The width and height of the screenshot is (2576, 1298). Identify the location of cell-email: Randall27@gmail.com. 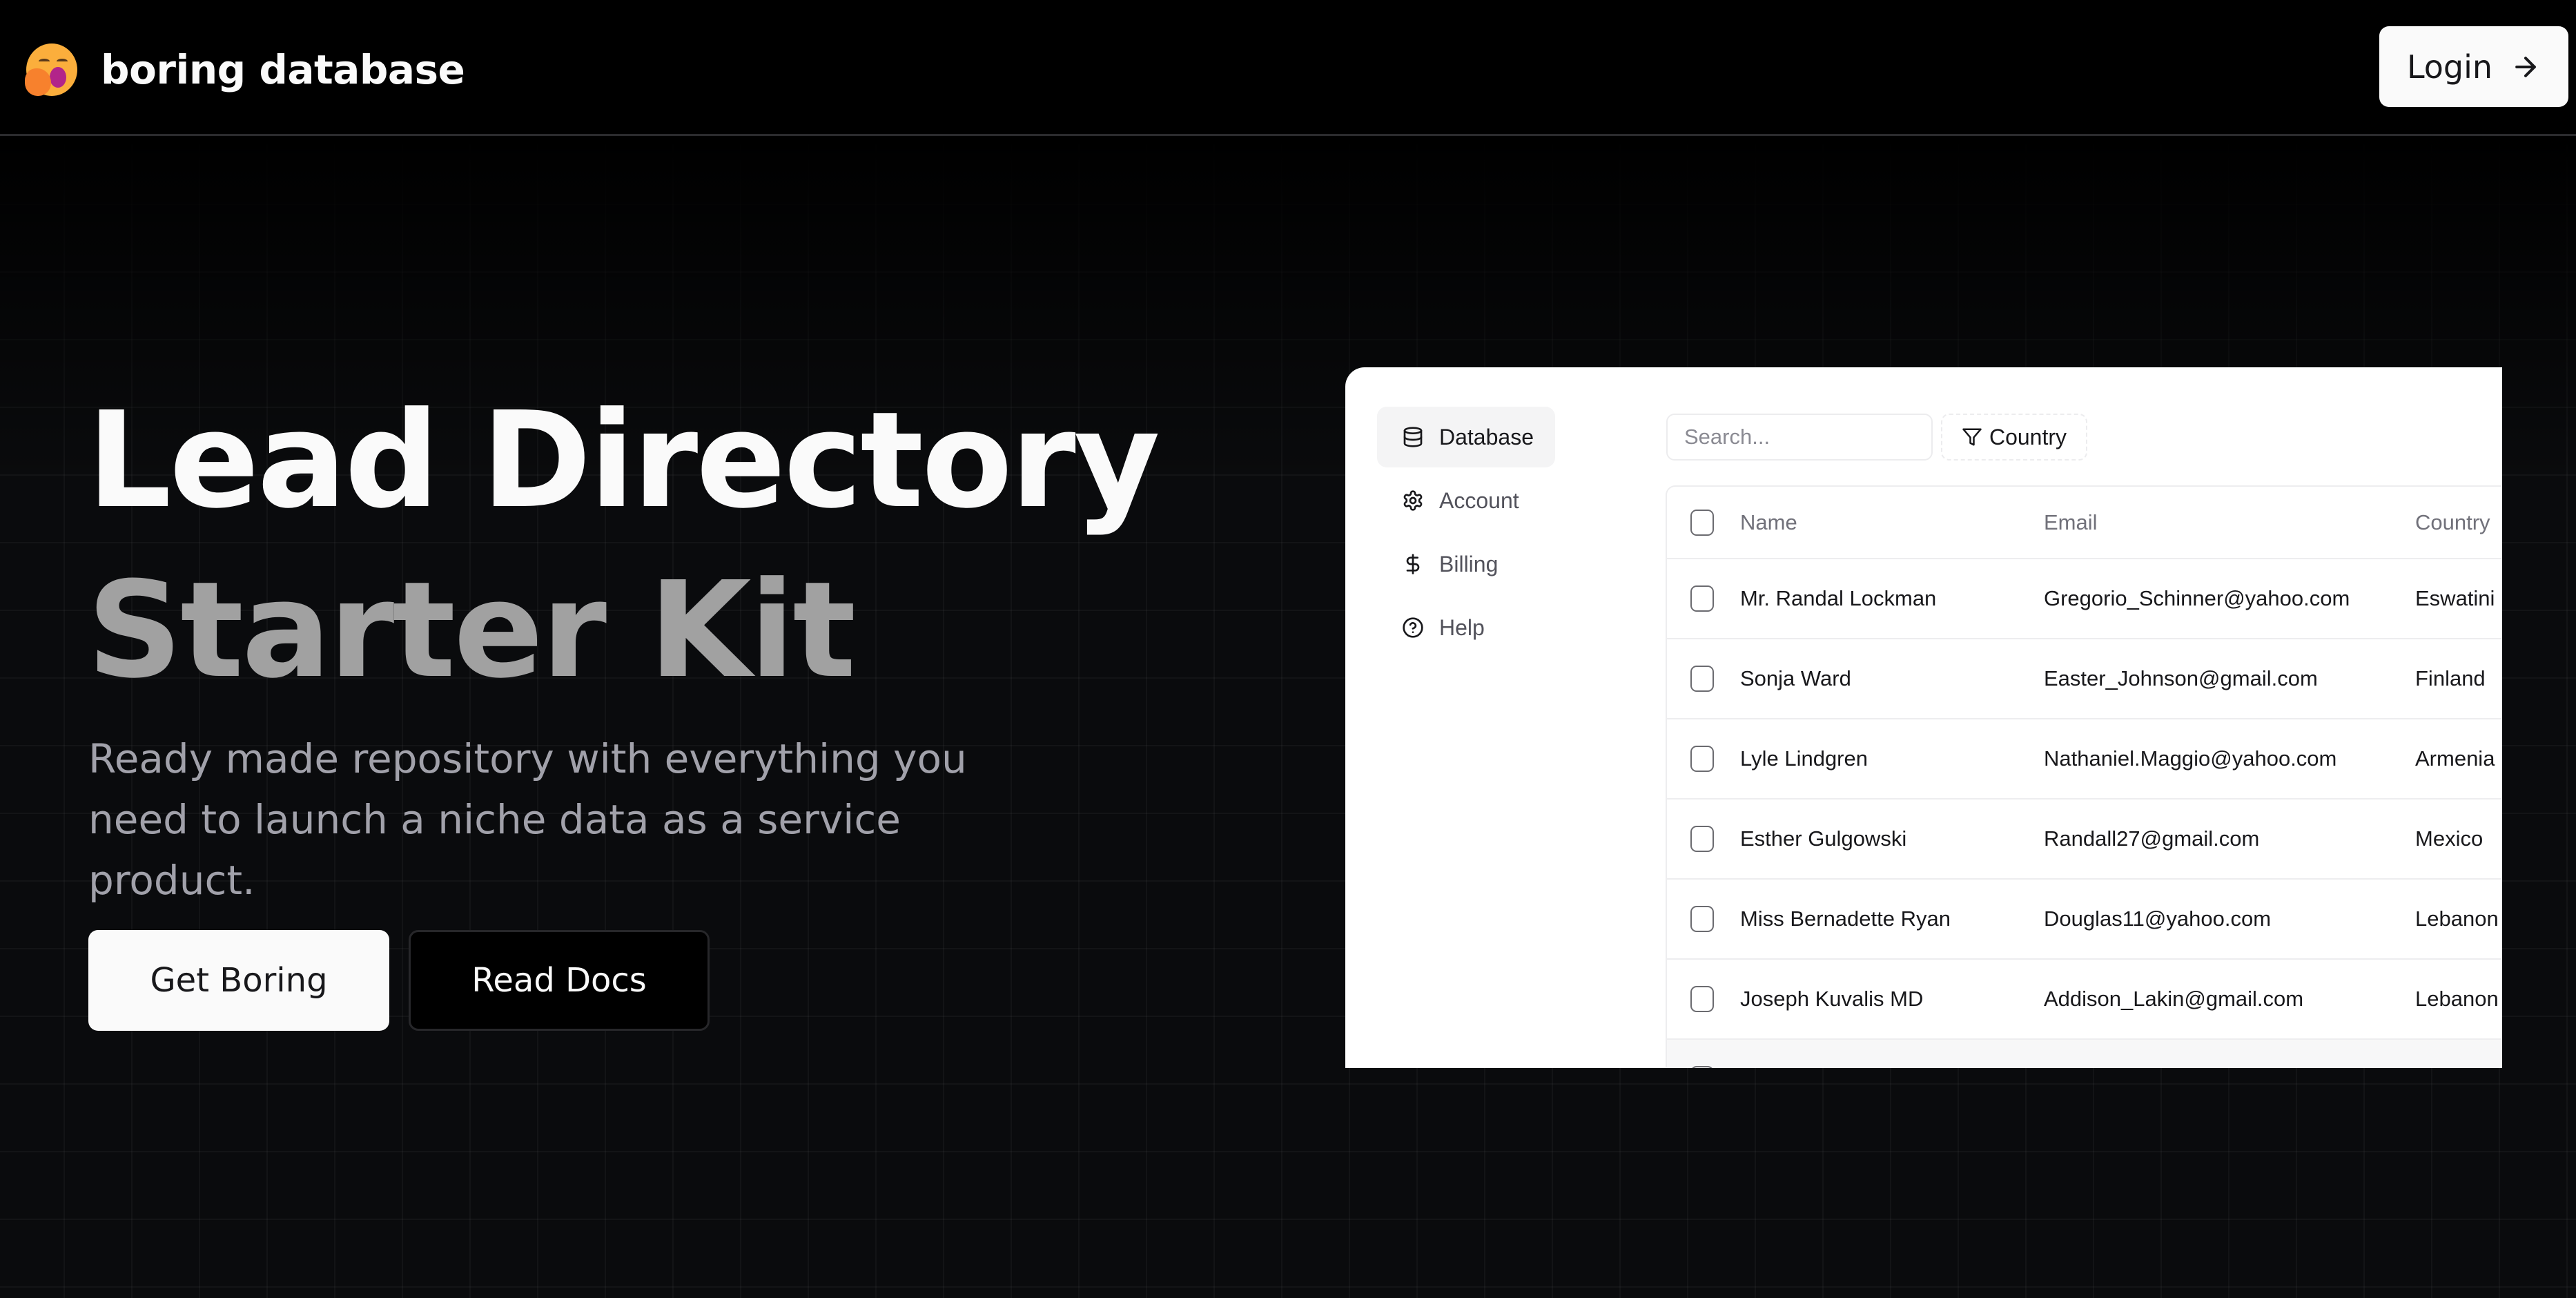
(2152, 838).